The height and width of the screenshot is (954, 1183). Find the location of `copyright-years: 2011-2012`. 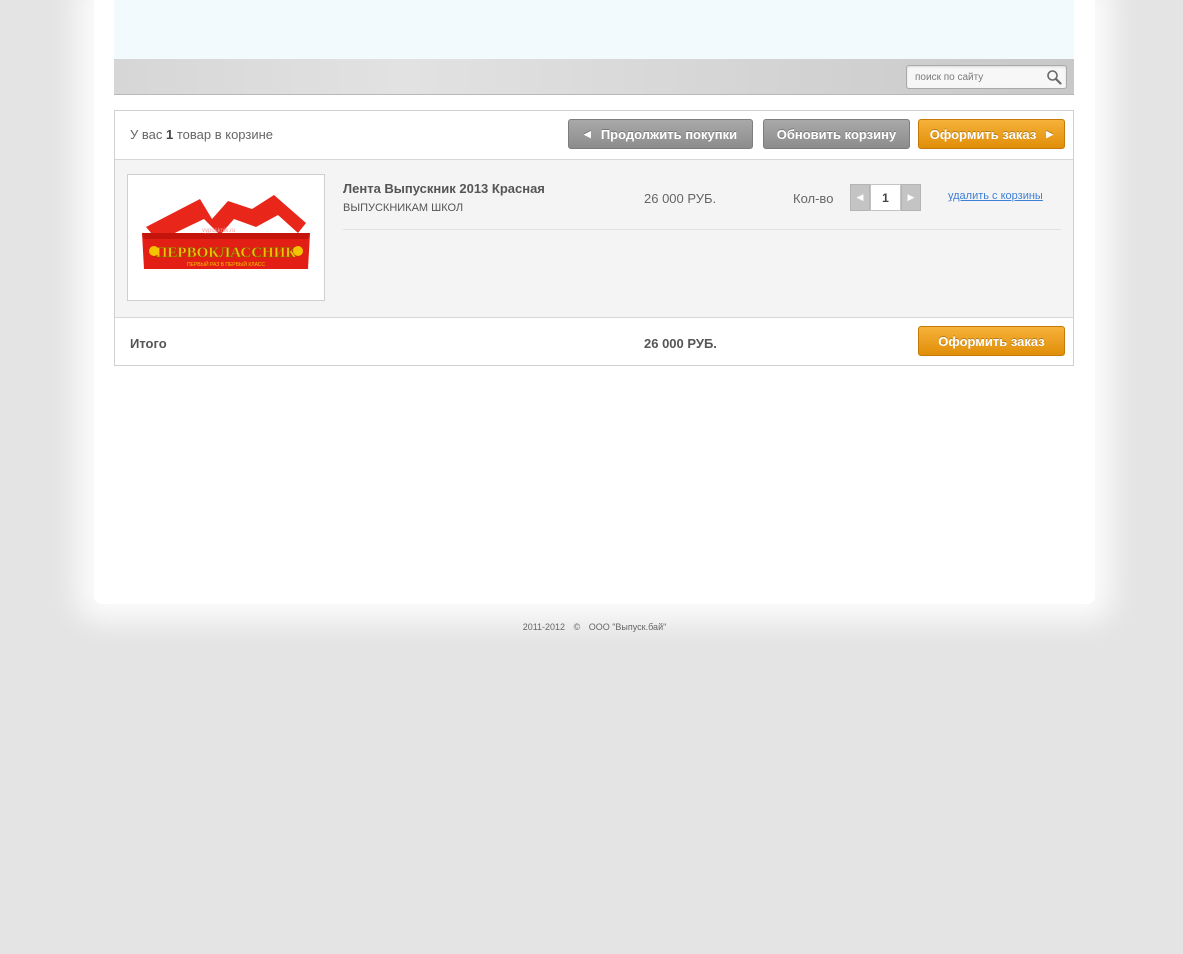

copyright-years: 2011-2012 is located at coordinates (544, 627).